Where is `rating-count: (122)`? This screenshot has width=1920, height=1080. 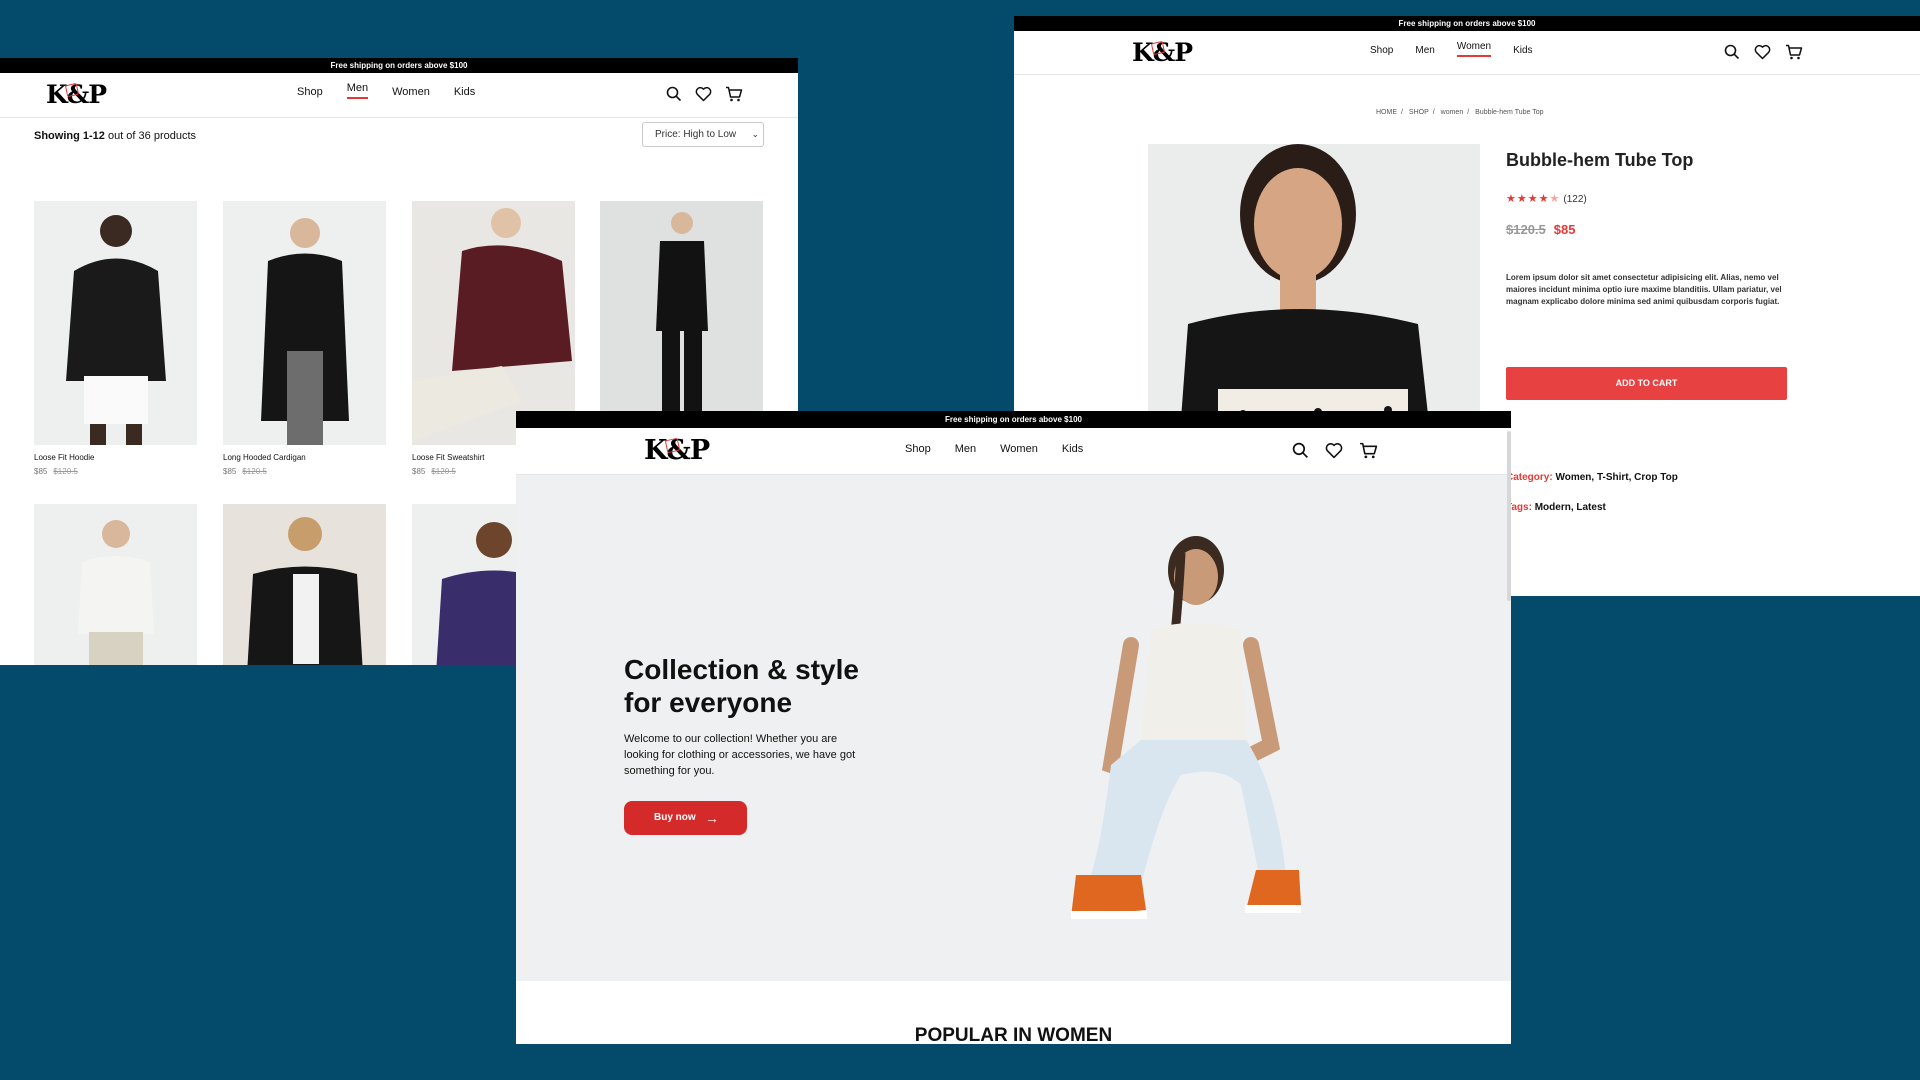
rating-count: (122) is located at coordinates (1574, 199).